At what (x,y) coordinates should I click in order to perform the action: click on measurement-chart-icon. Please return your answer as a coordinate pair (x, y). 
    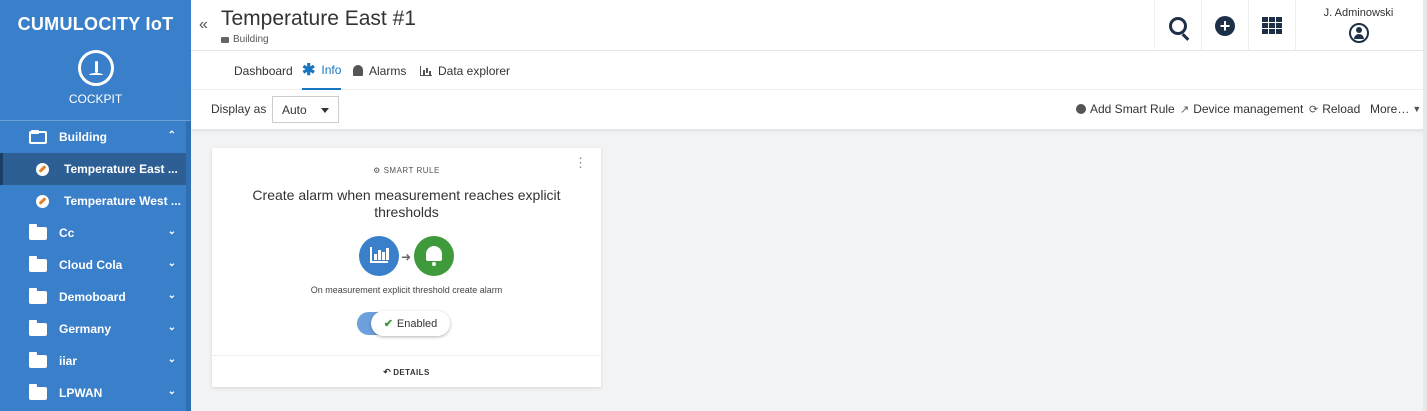
    Looking at the image, I should click on (379, 256).